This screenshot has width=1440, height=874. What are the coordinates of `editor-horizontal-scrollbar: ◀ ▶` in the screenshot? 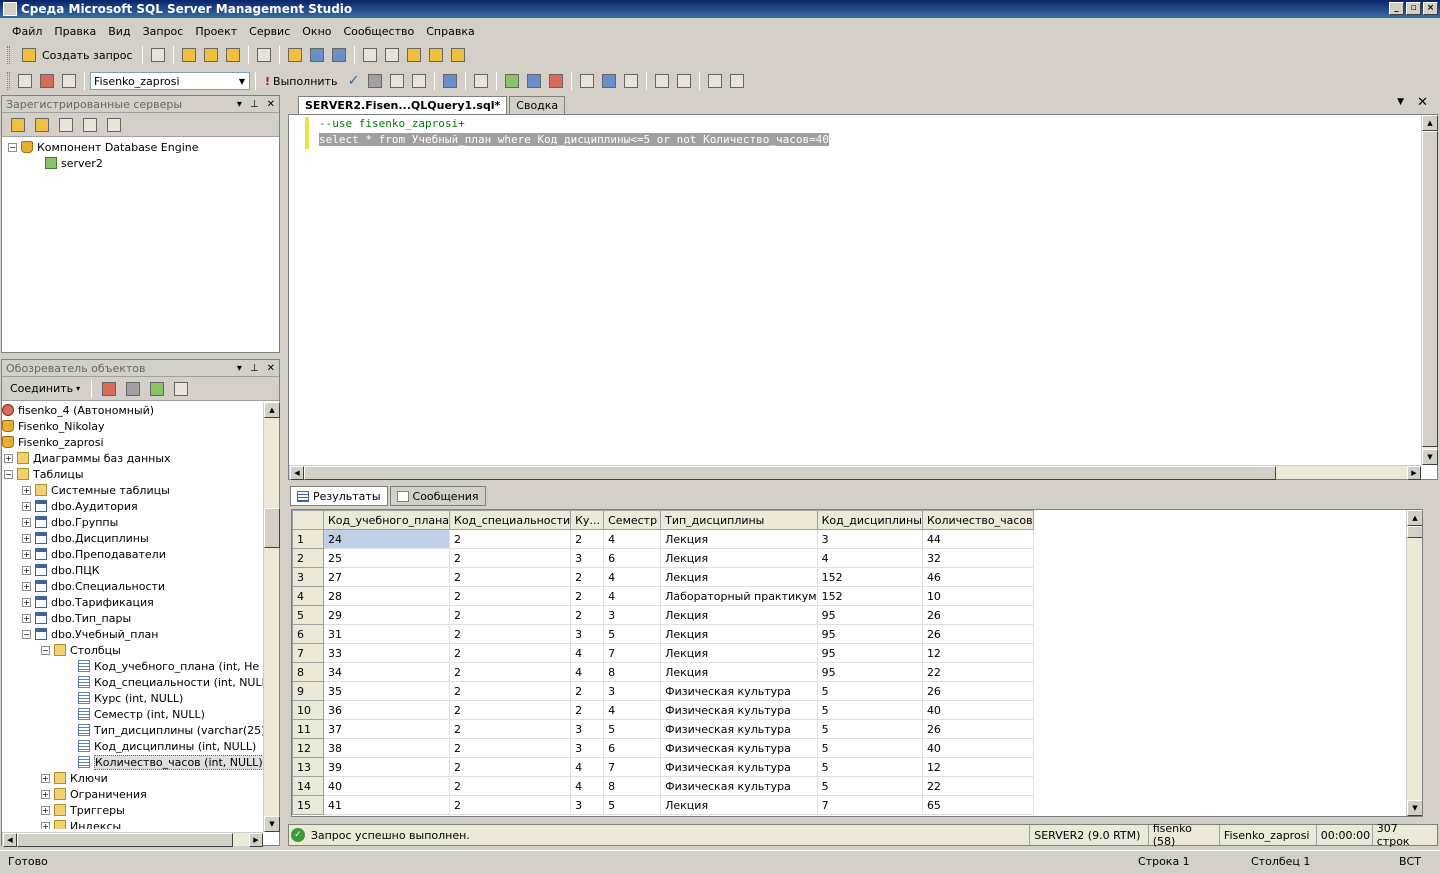 It's located at (855, 472).